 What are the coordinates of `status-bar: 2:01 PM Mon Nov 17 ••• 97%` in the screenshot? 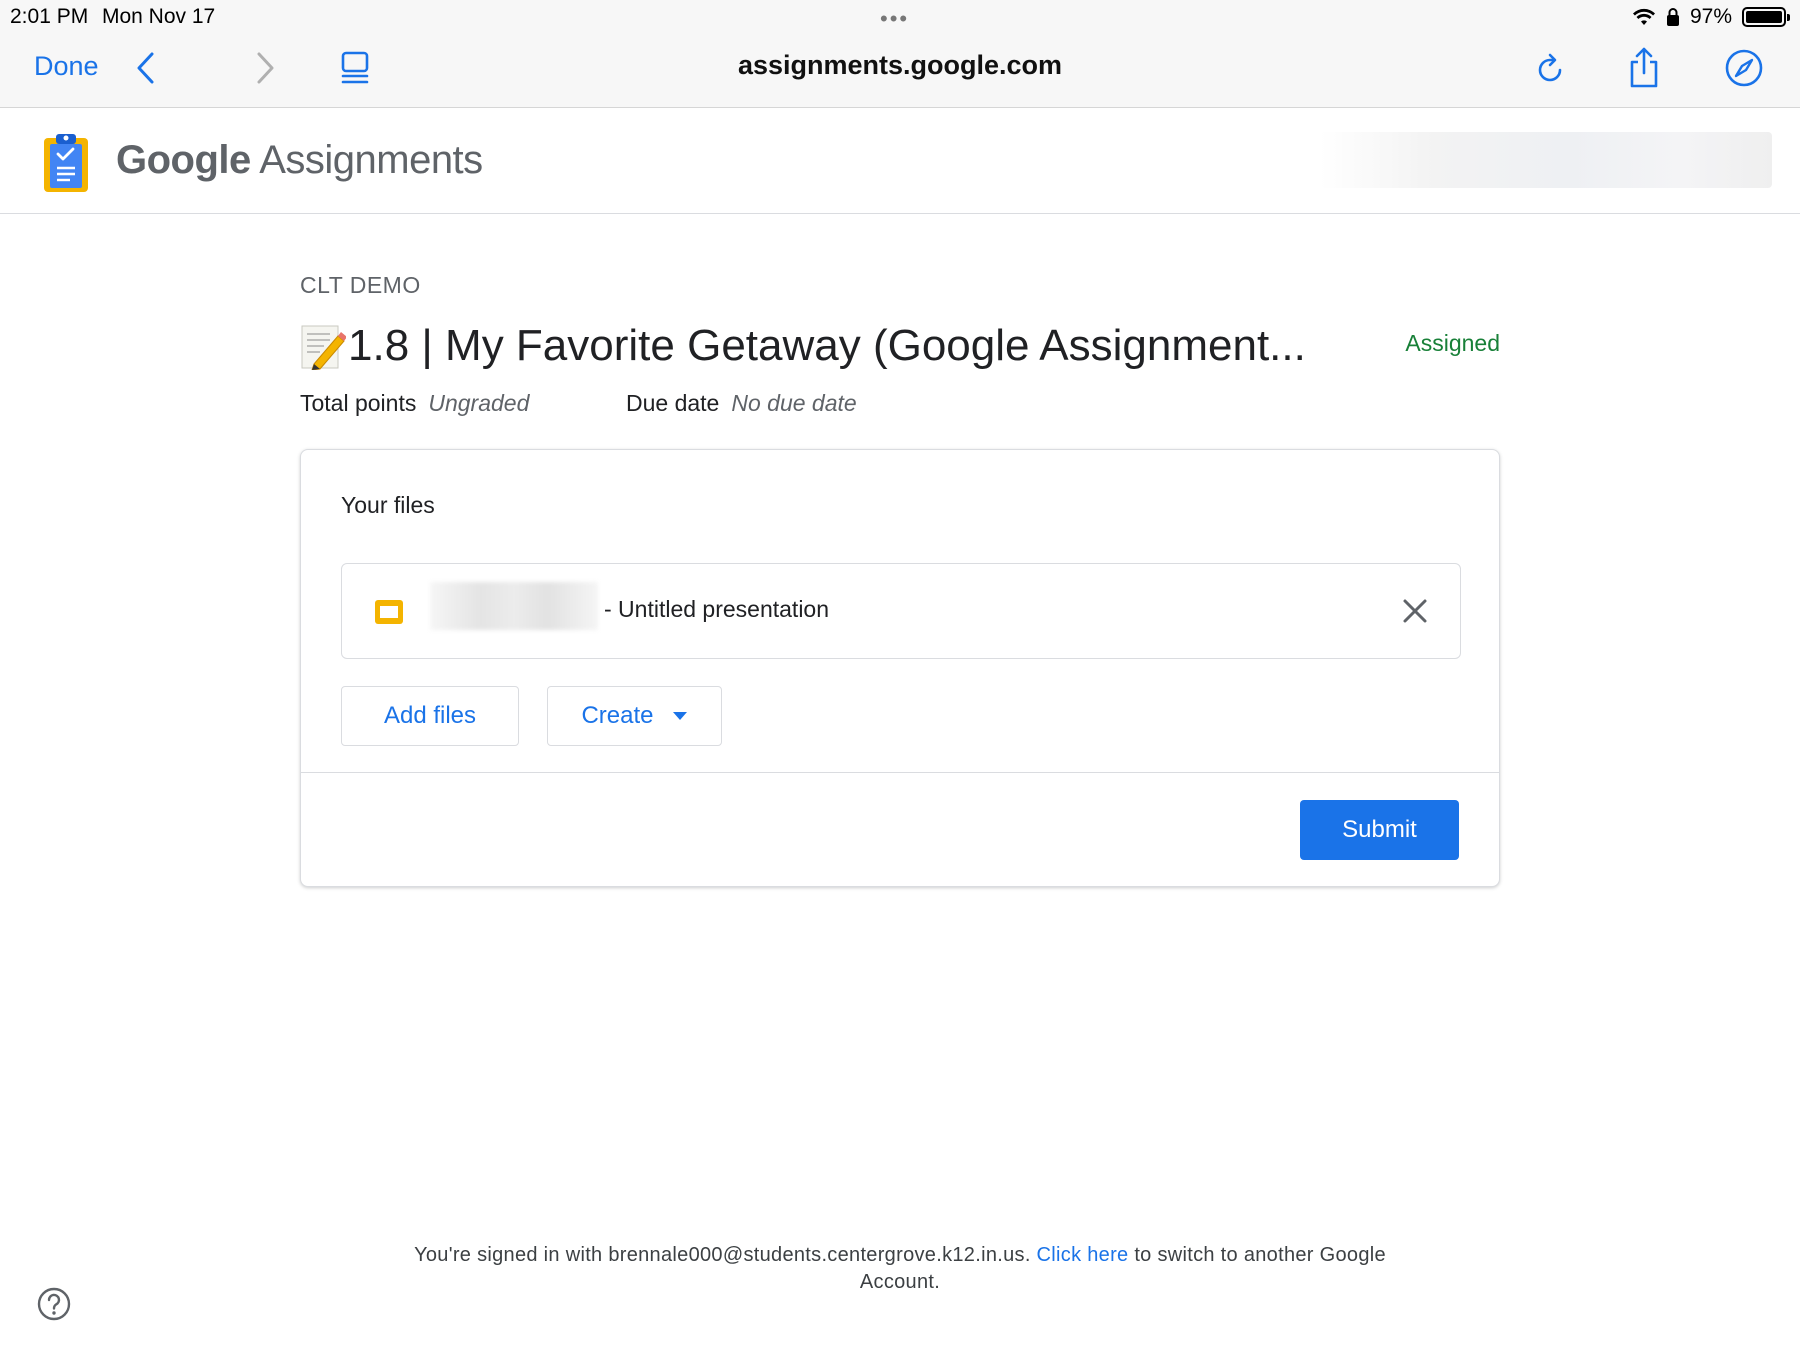 It's located at (900, 17).